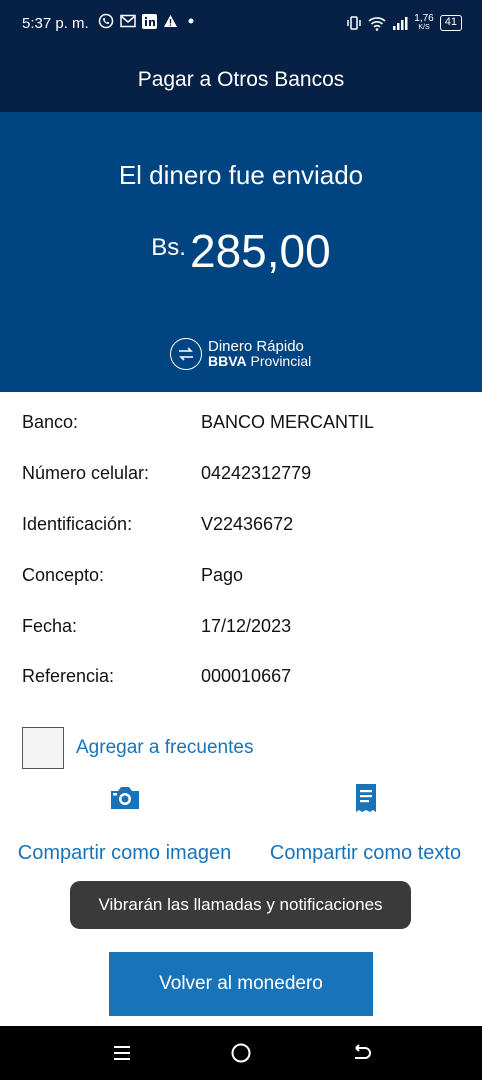 The width and height of the screenshot is (482, 1080). Describe the element at coordinates (186, 354) in the screenshot. I see `transfer-arrows-icon` at that location.